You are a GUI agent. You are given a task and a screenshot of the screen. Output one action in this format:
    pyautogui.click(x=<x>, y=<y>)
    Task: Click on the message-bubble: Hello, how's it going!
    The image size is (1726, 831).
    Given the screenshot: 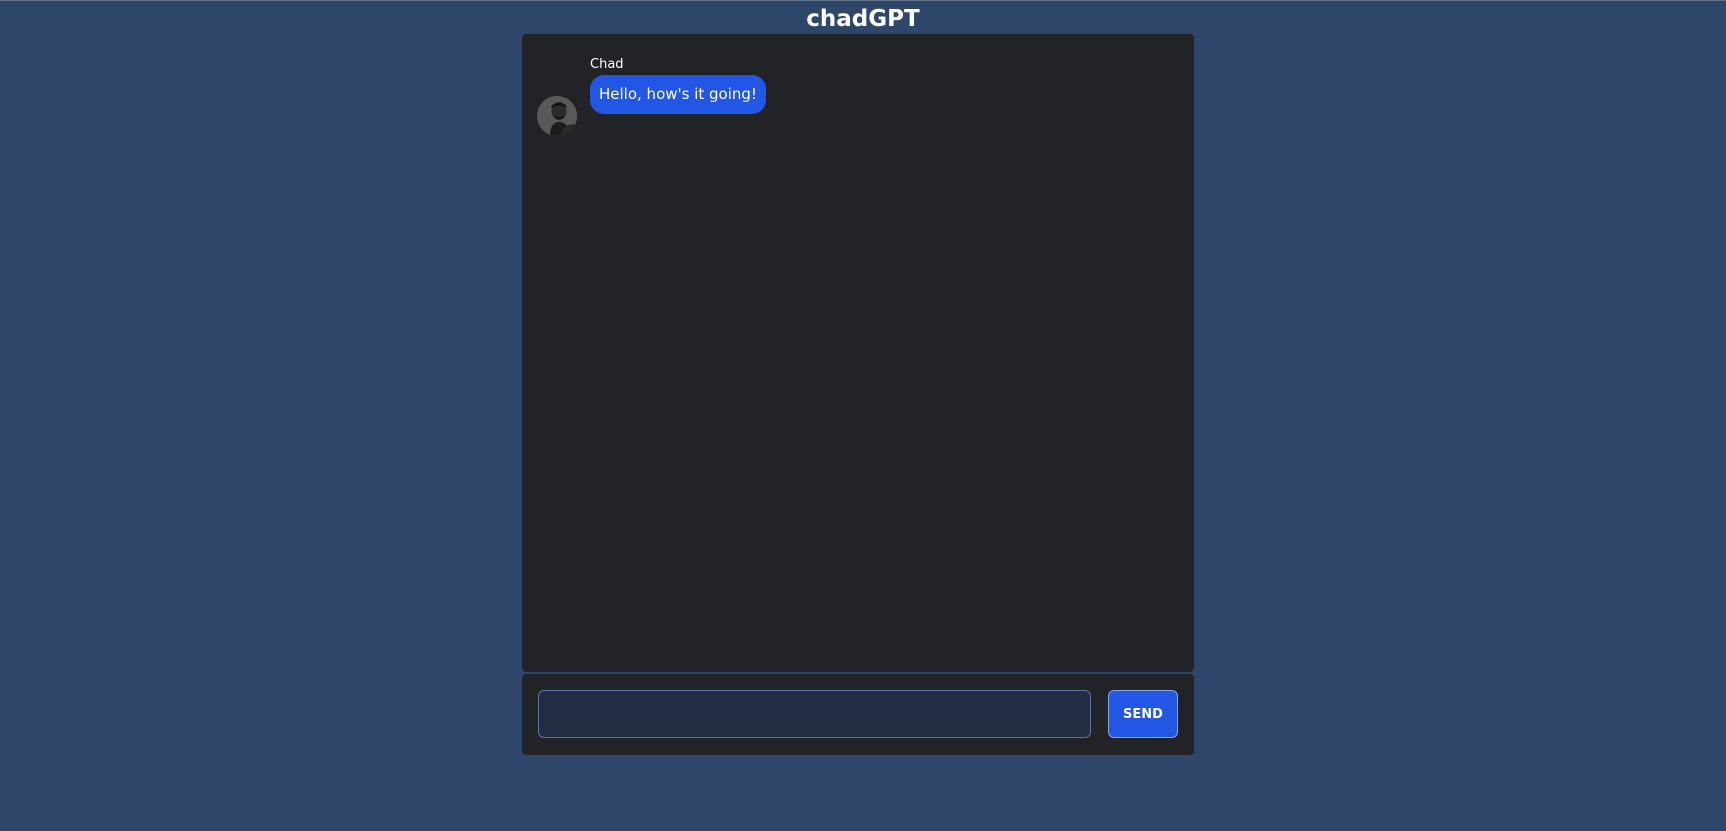 What is the action you would take?
    pyautogui.click(x=678, y=94)
    